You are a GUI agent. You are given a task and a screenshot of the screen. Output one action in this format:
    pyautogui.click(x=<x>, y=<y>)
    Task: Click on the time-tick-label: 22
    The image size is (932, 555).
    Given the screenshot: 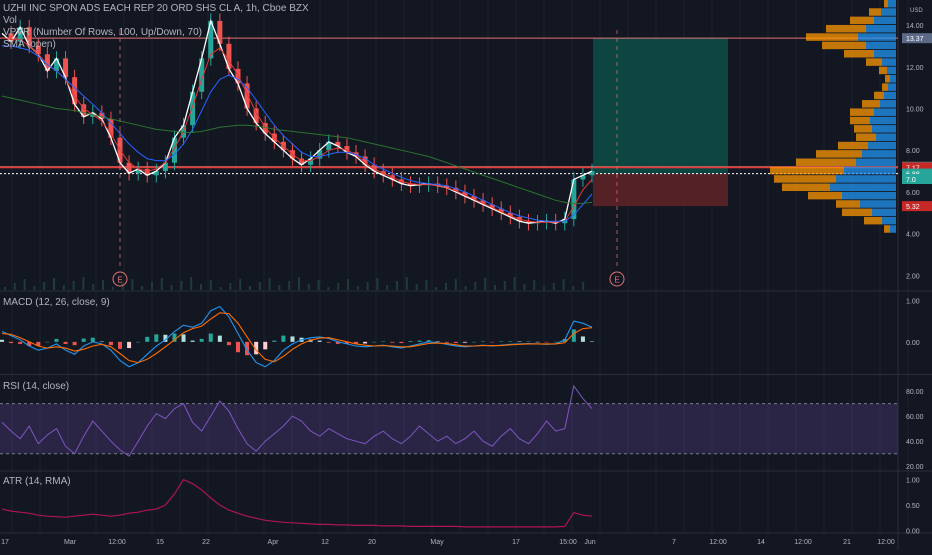 What is the action you would take?
    pyautogui.click(x=206, y=542)
    